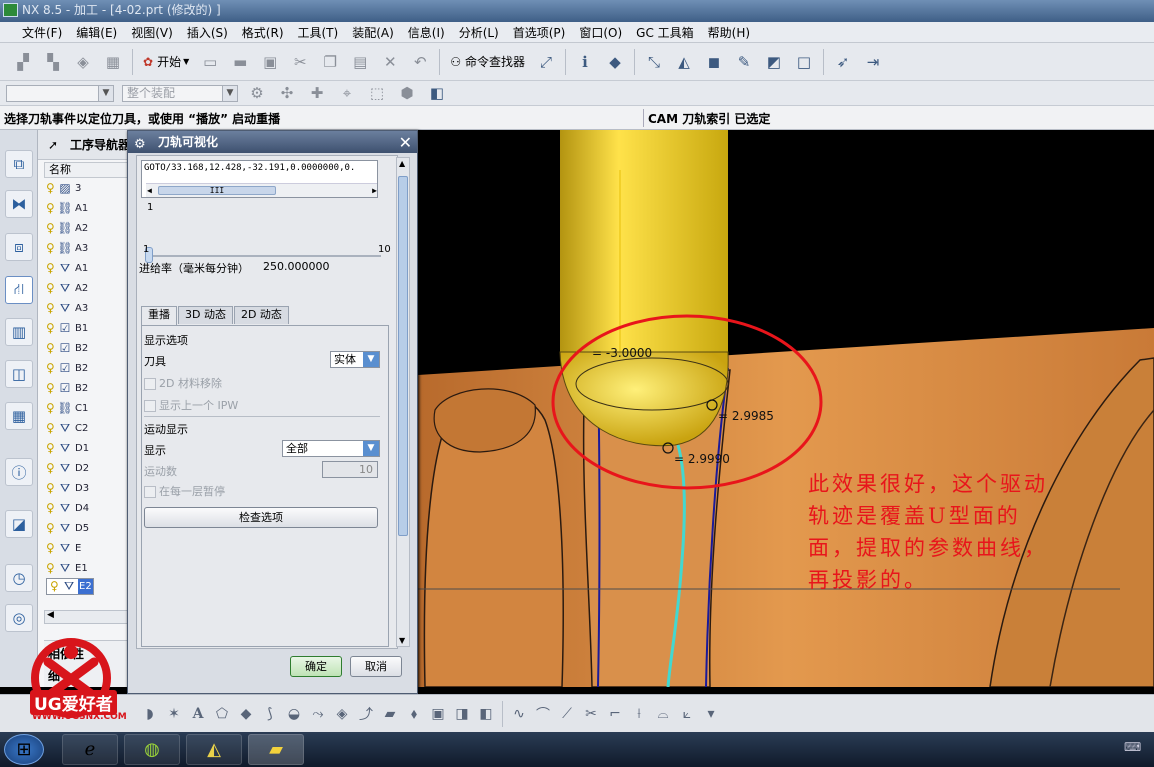 The image size is (1154, 767). What do you see at coordinates (591, 714) in the screenshot?
I see `trim-icon: ✂` at bounding box center [591, 714].